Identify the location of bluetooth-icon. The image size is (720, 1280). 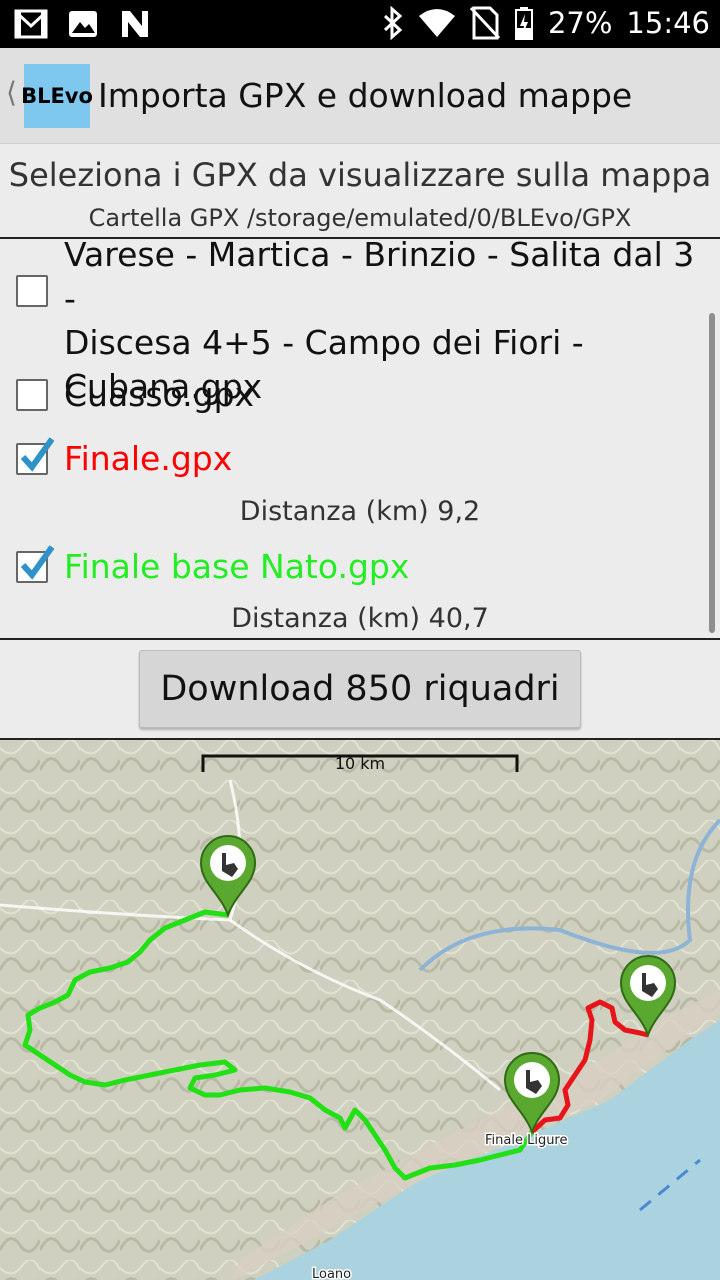
(393, 23).